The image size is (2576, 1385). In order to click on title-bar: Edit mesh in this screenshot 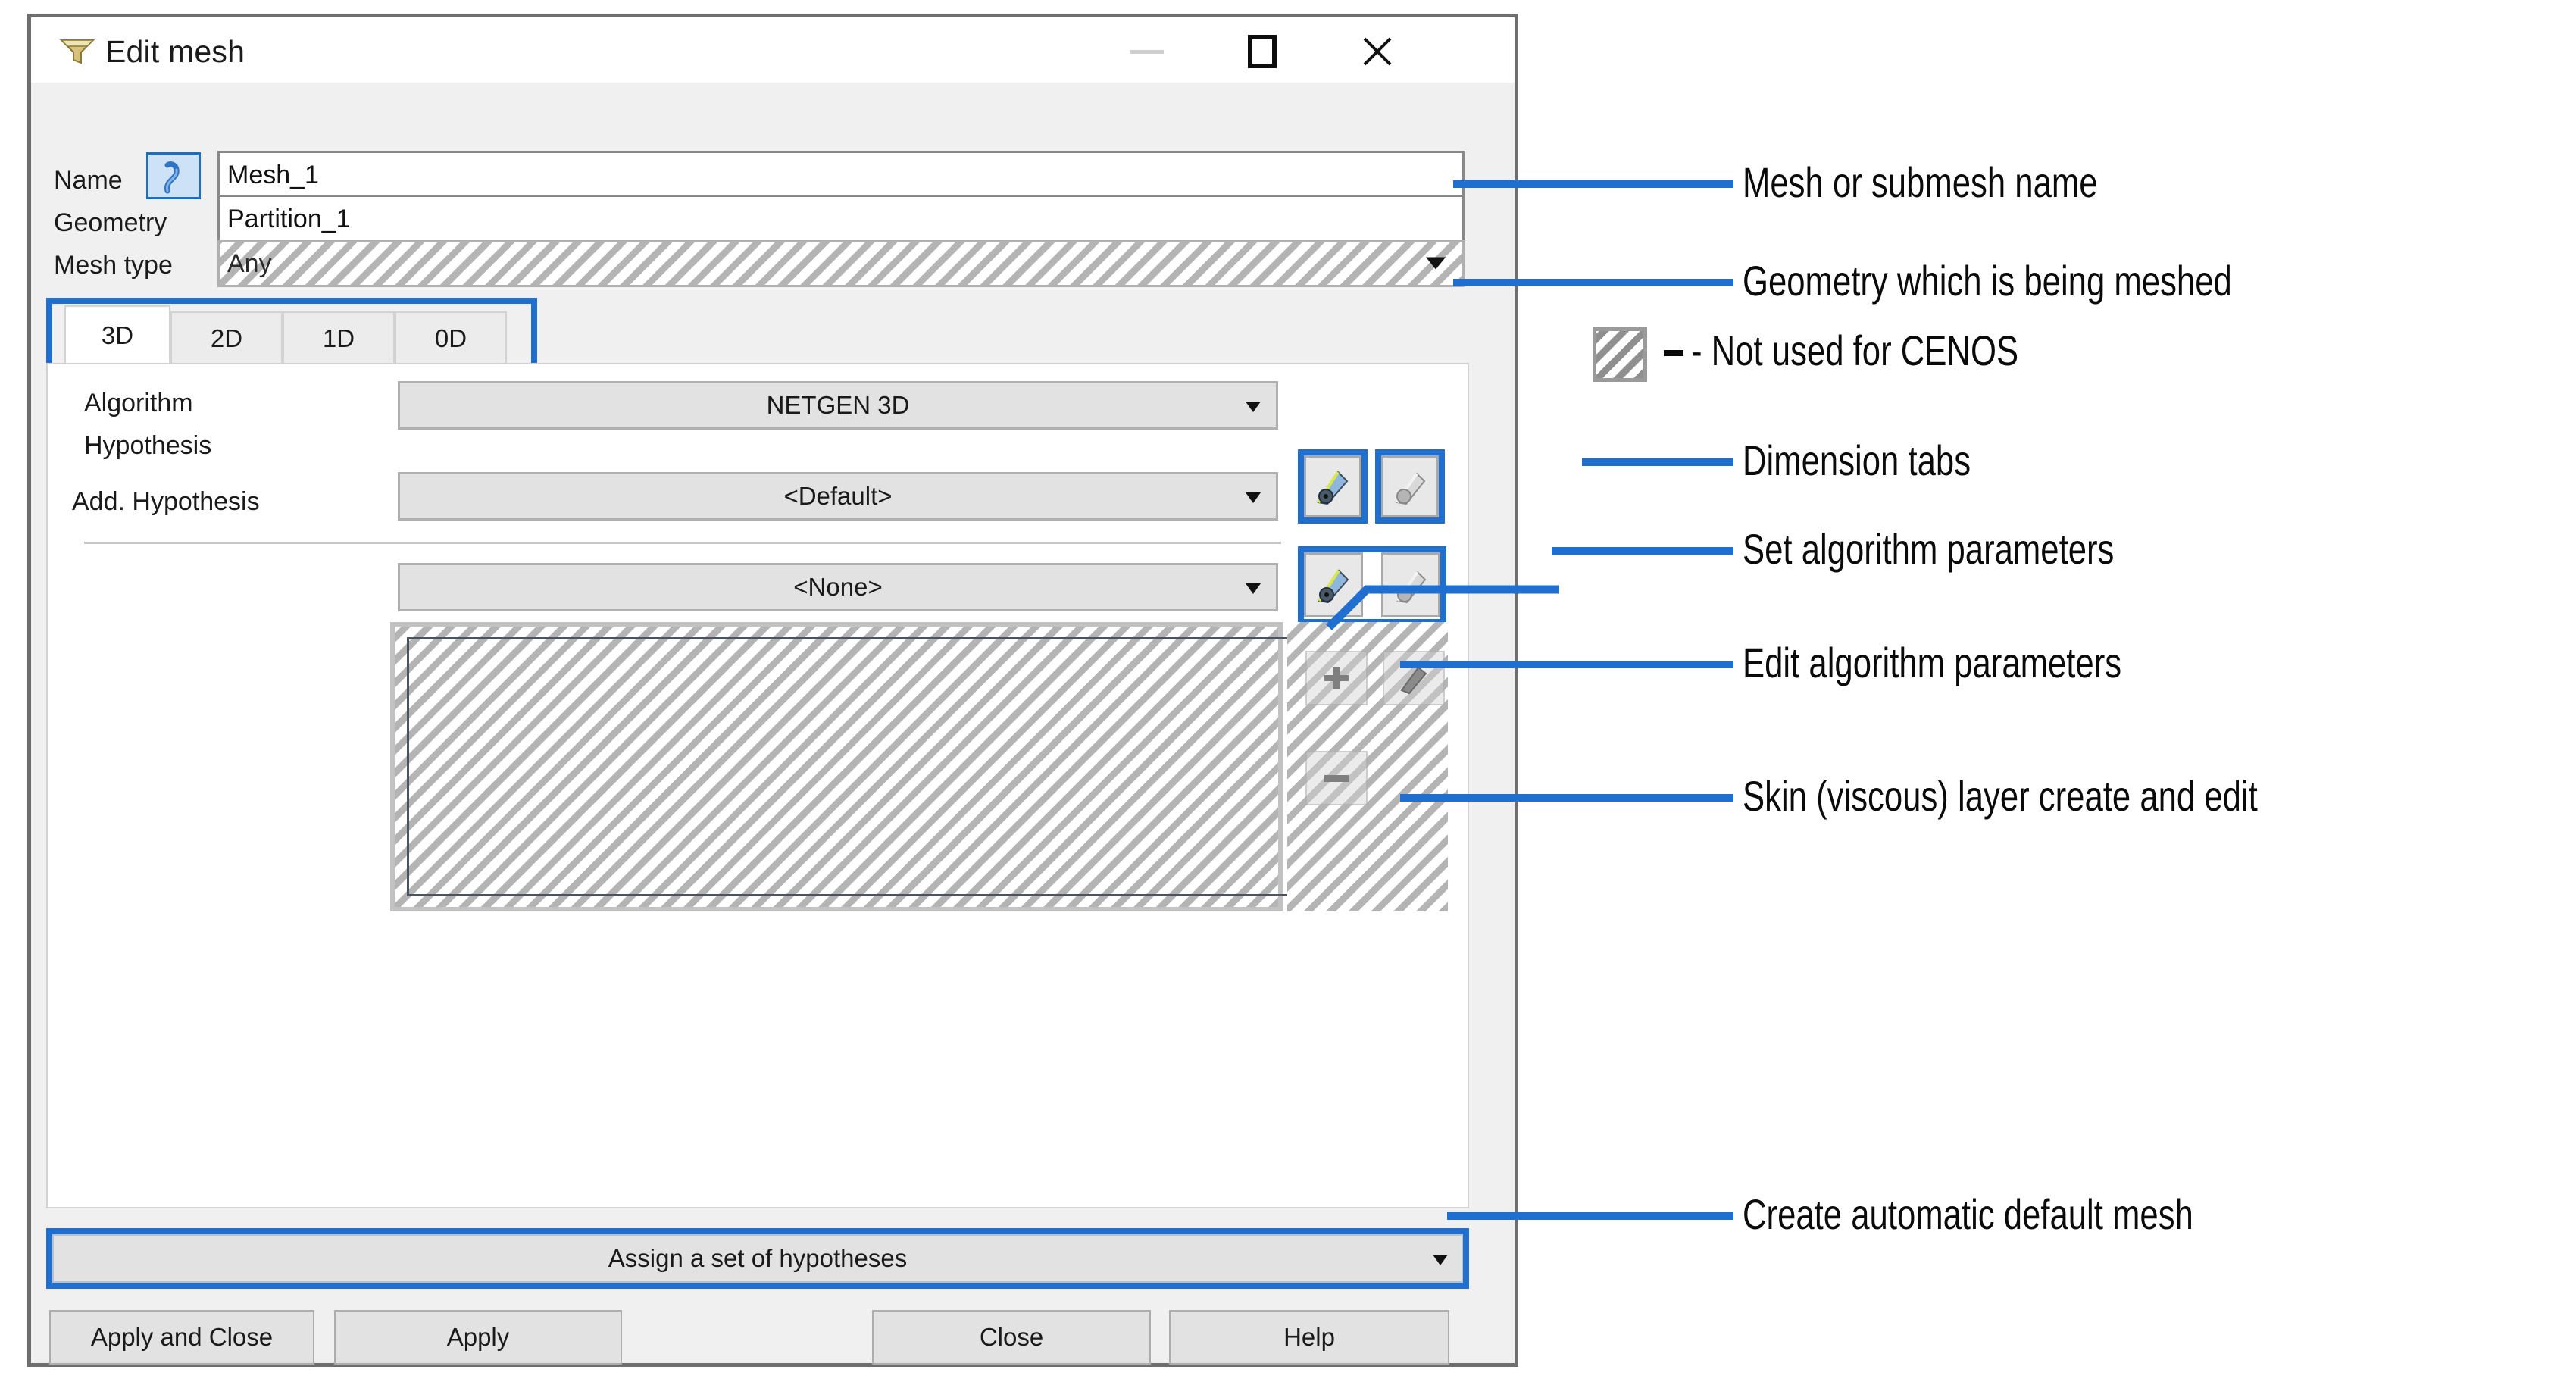, I will do `click(773, 50)`.